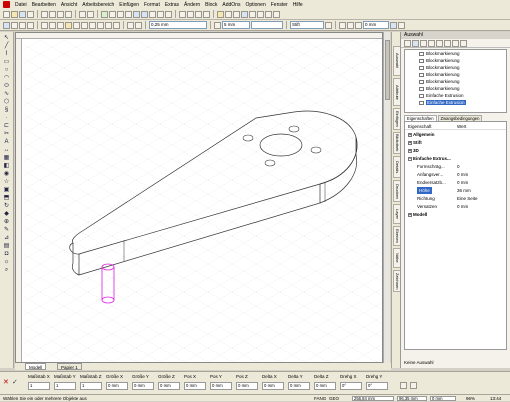 The height and width of the screenshot is (402, 510). Describe the element at coordinates (195, 386) in the screenshot. I see `pos-x-field: 0 mm` at that location.